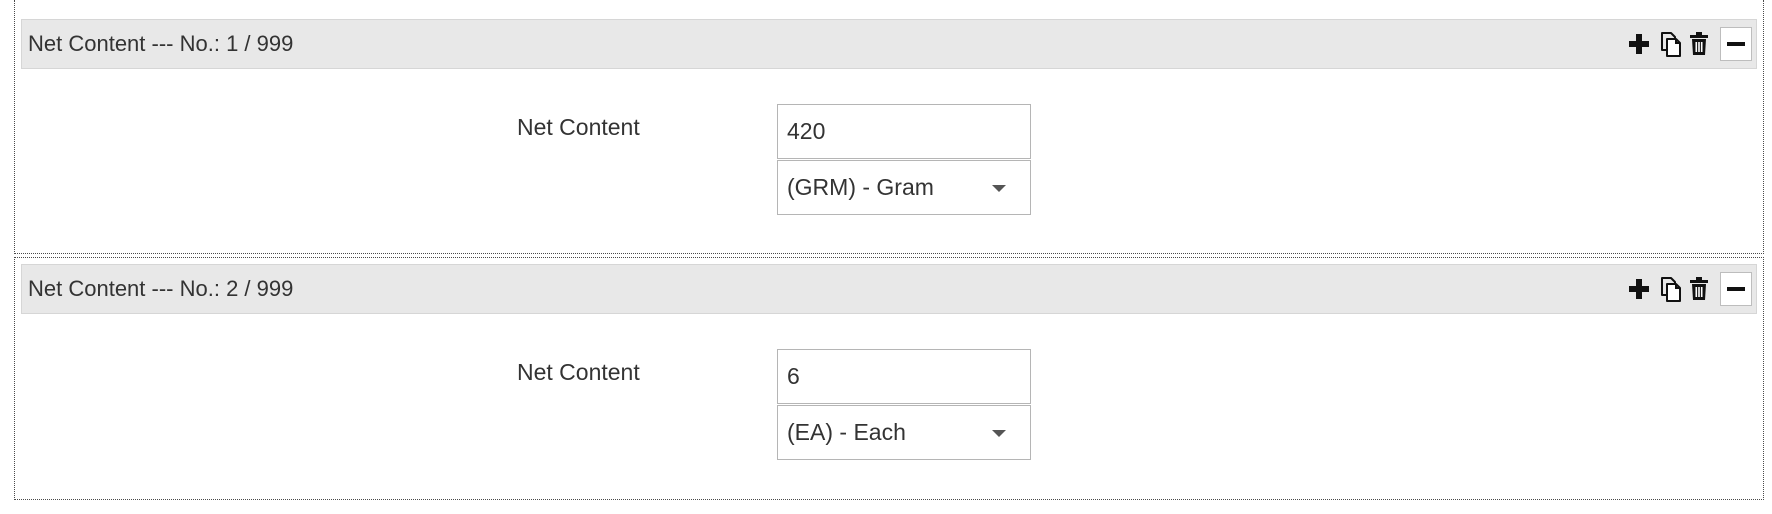 This screenshot has height=514, width=1772. What do you see at coordinates (889, 44) in the screenshot?
I see `section-header: Net Content --- No.: 1 / 999` at bounding box center [889, 44].